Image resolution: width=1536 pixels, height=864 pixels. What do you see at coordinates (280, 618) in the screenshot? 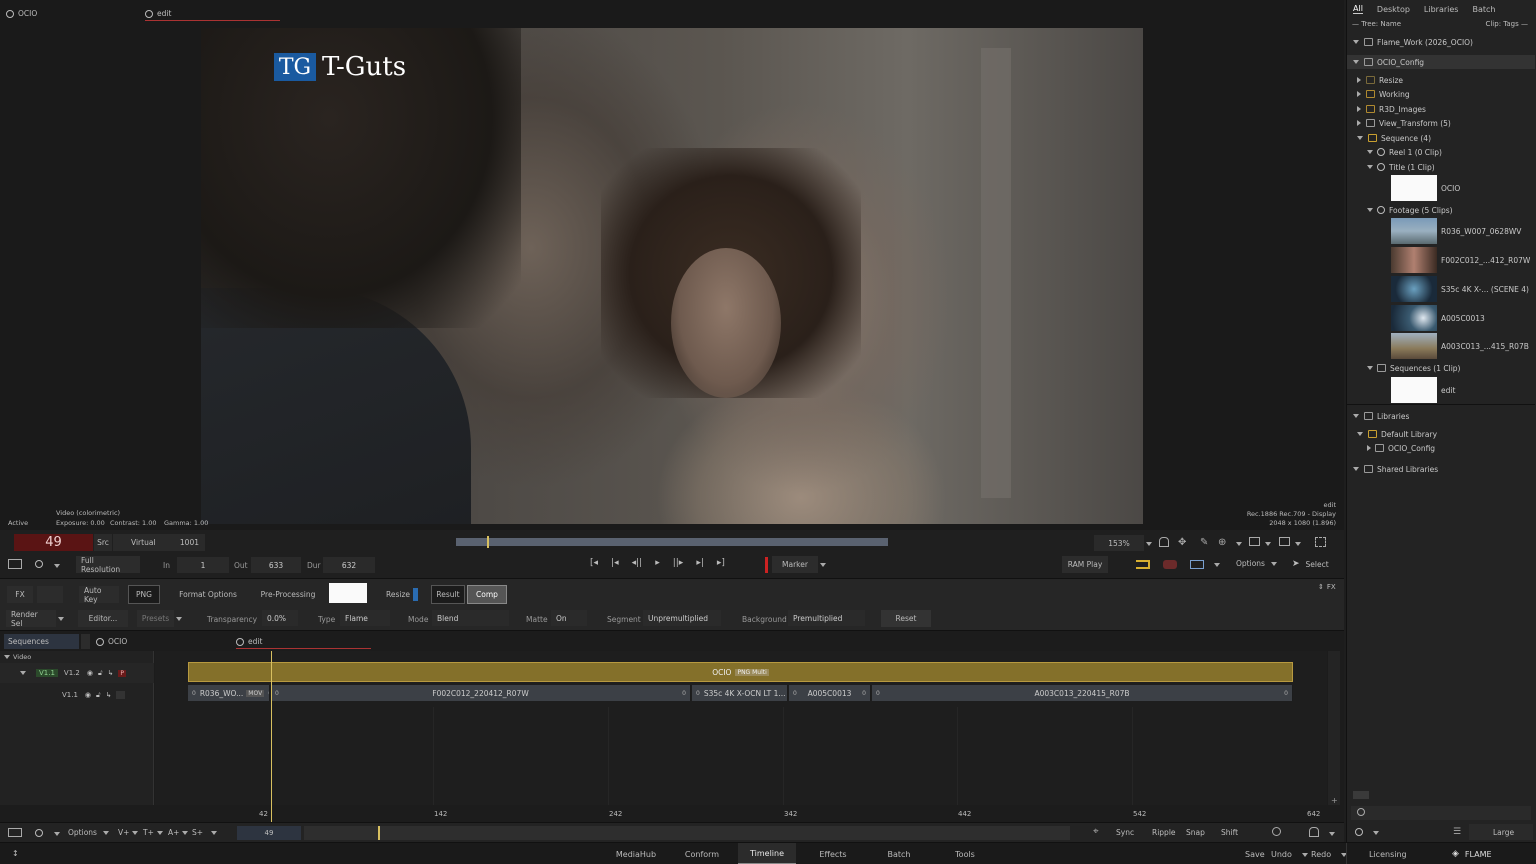
I see `transparency-field: 0.0%` at bounding box center [280, 618].